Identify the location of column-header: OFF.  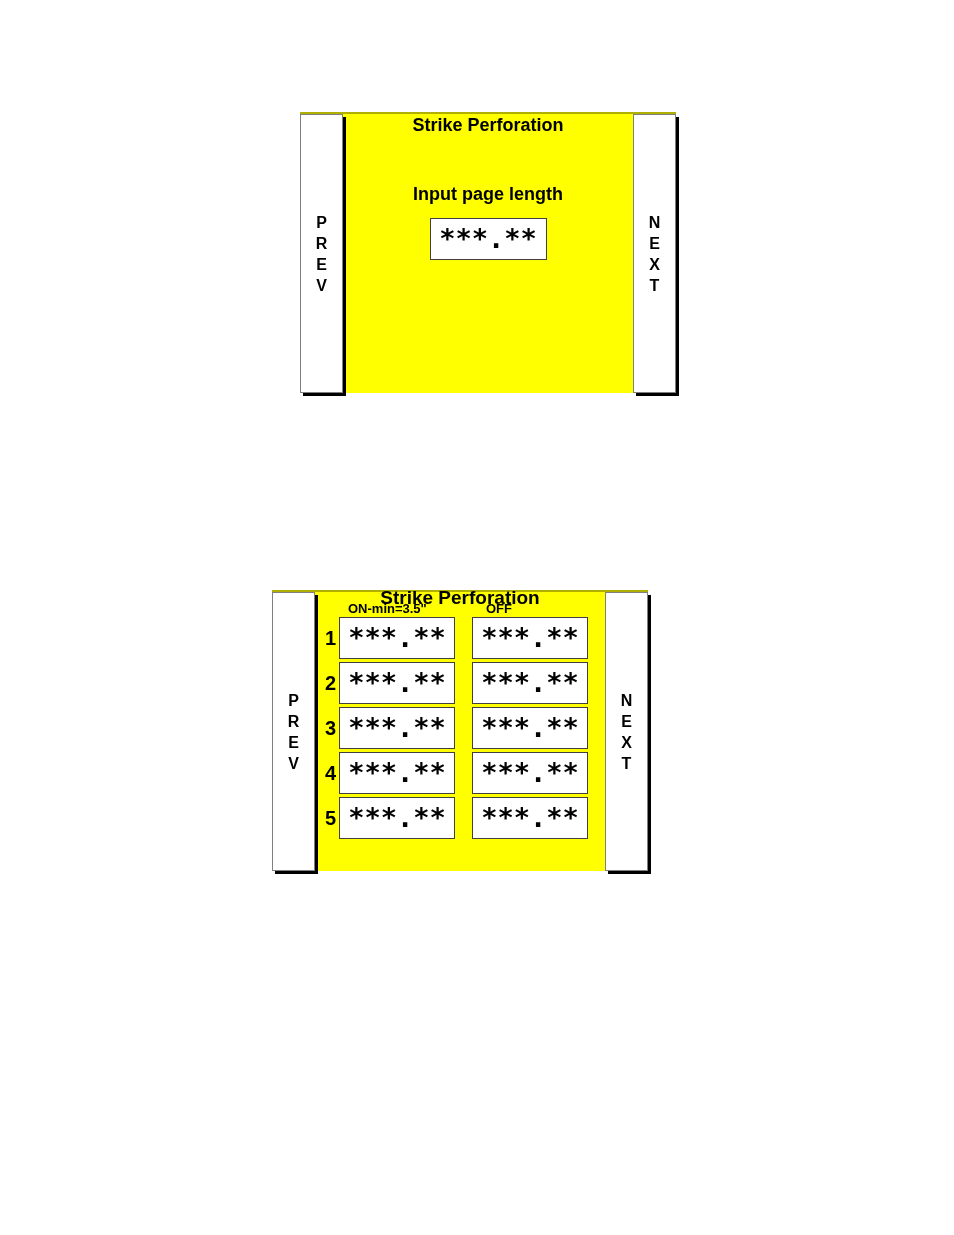
(499, 609).